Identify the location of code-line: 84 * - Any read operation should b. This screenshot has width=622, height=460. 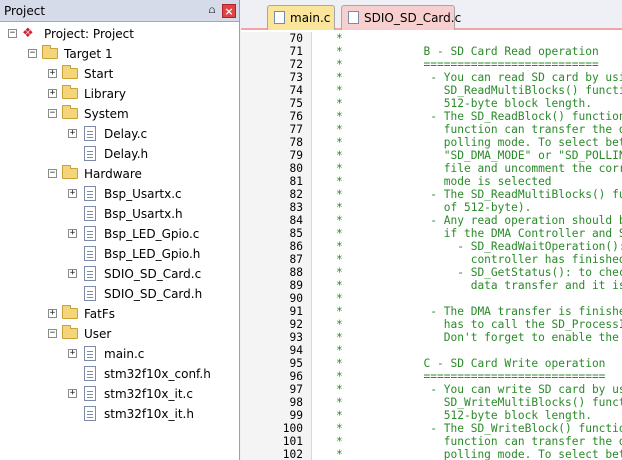
(431, 220).